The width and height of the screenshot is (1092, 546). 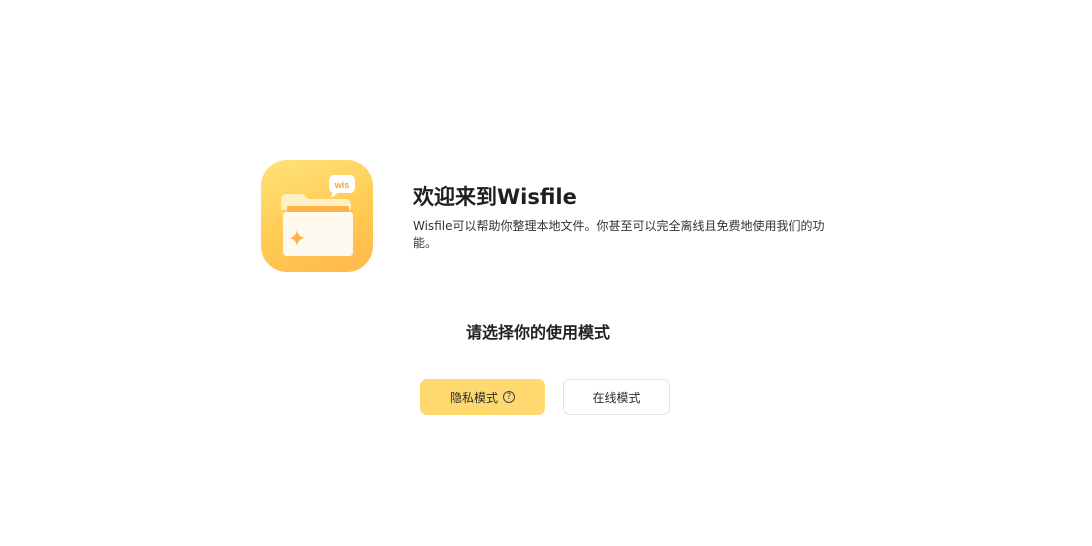 I want to click on online-mode-label: 在线模式, so click(x=616, y=397).